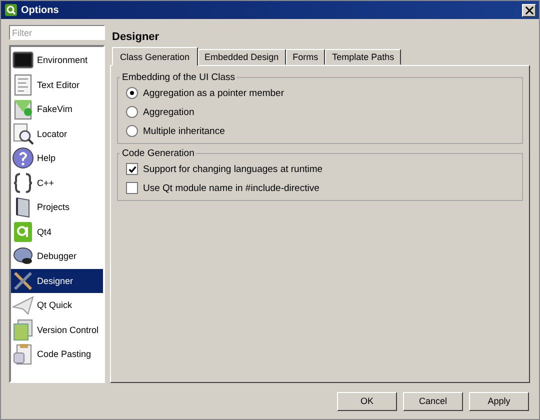  I want to click on group-title: Code Generation, so click(158, 153).